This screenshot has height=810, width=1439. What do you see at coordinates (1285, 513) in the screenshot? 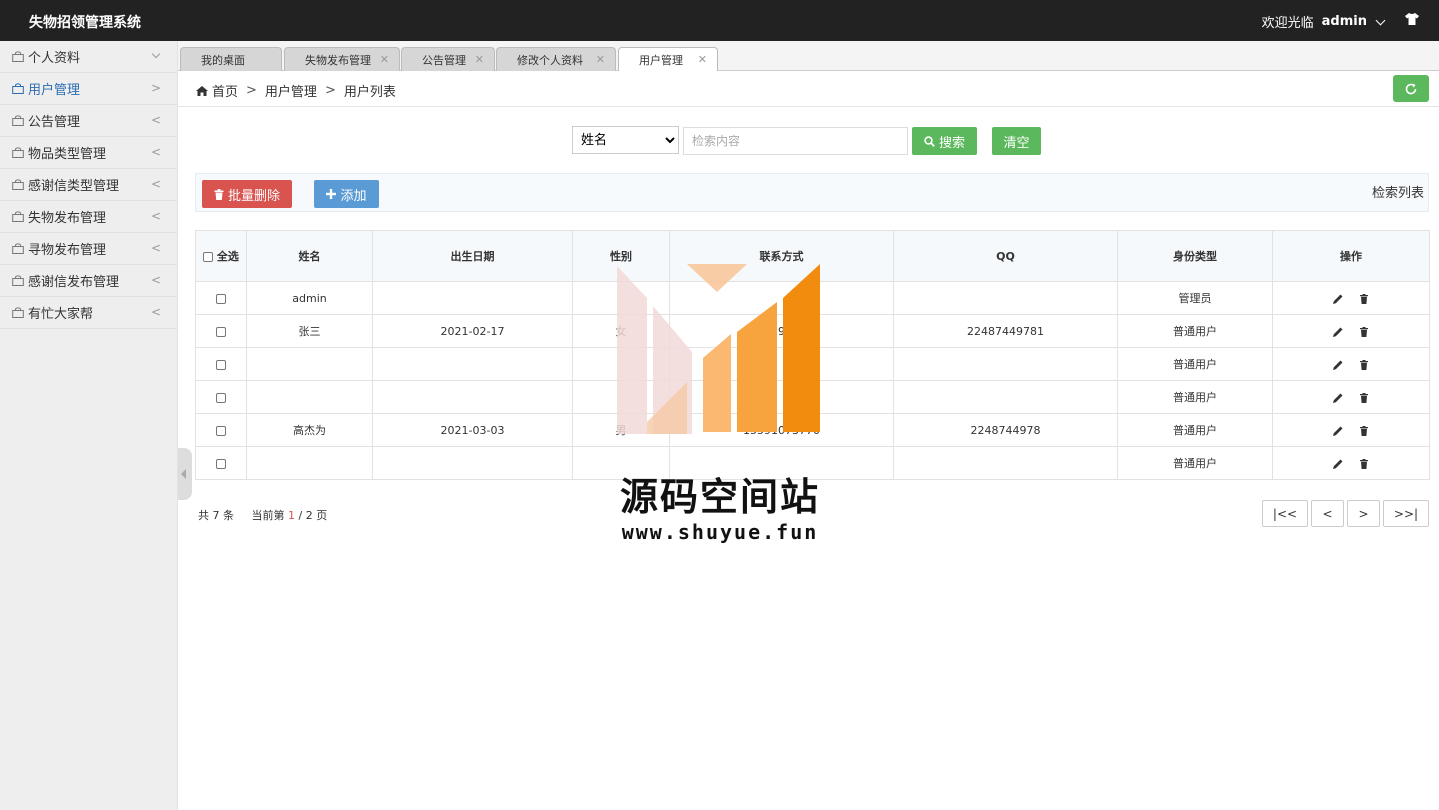
I see `first-page-button: |<<` at bounding box center [1285, 513].